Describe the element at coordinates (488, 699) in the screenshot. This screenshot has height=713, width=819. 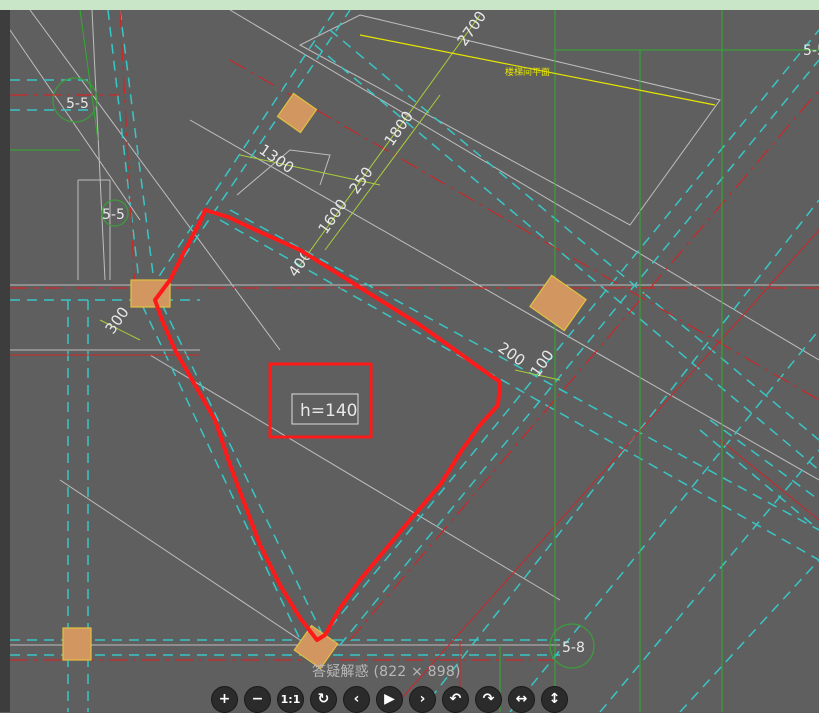
I see `redo-icon: ↷` at that location.